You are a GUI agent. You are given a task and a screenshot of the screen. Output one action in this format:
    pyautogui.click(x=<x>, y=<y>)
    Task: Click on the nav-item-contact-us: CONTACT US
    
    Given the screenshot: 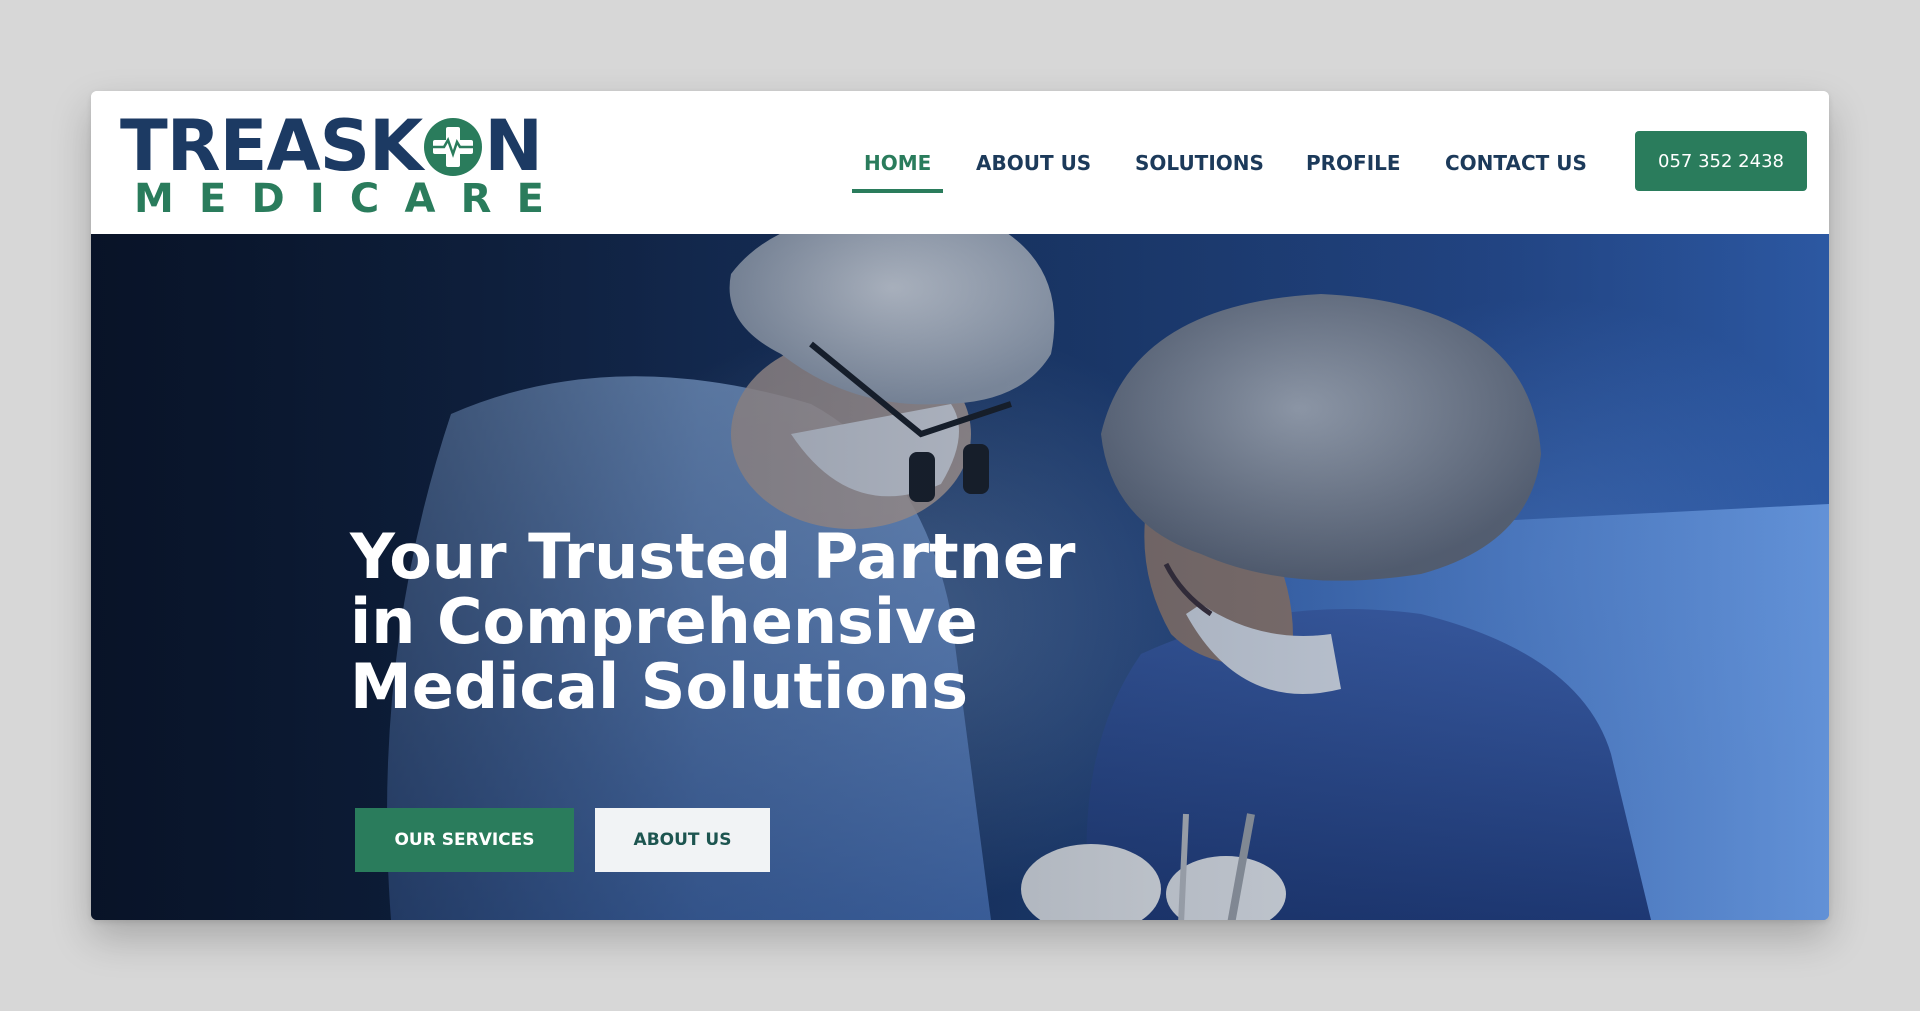 What is the action you would take?
    pyautogui.click(x=1516, y=163)
    